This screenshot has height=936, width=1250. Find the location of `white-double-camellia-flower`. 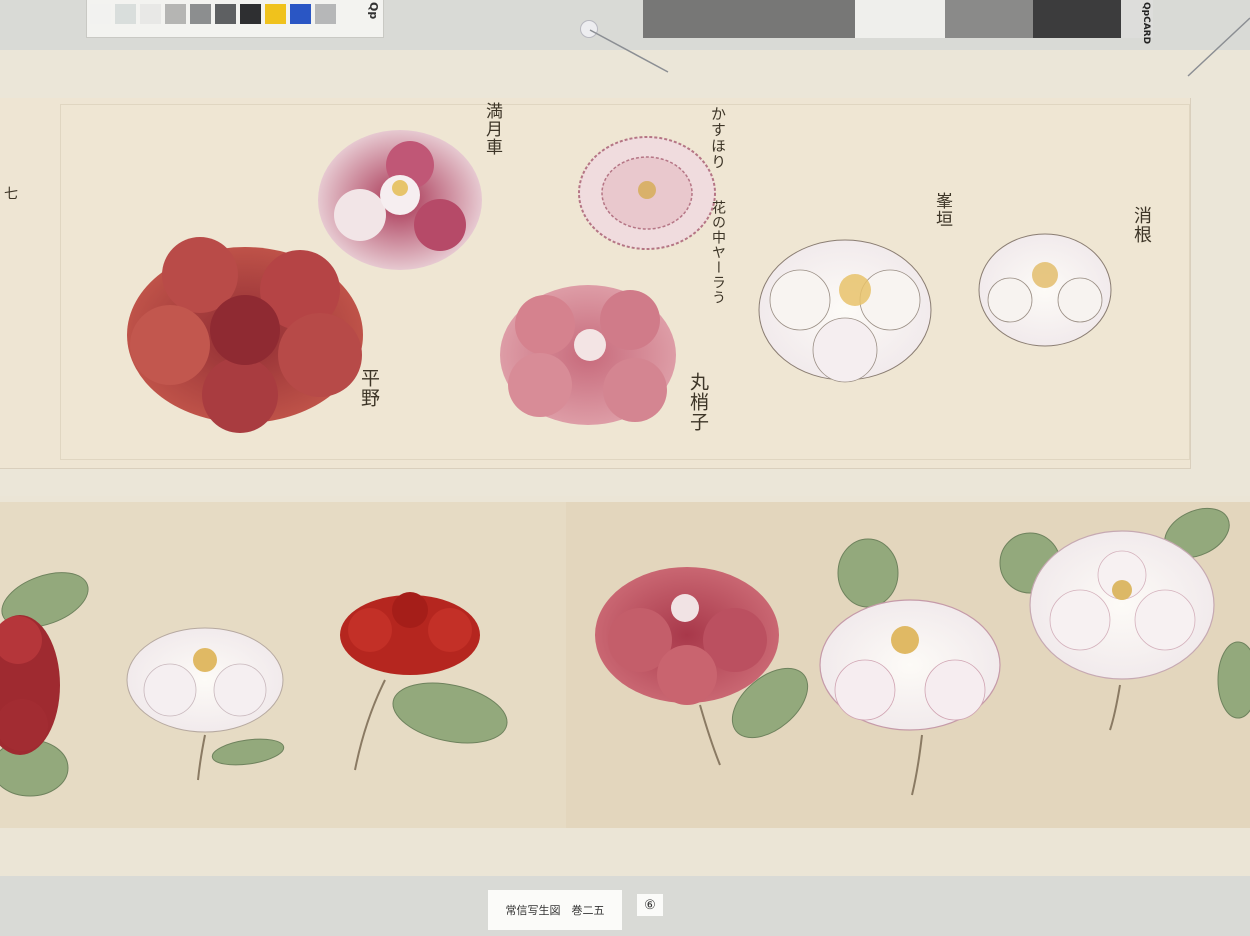

white-double-camellia-flower is located at coordinates (1122, 605).